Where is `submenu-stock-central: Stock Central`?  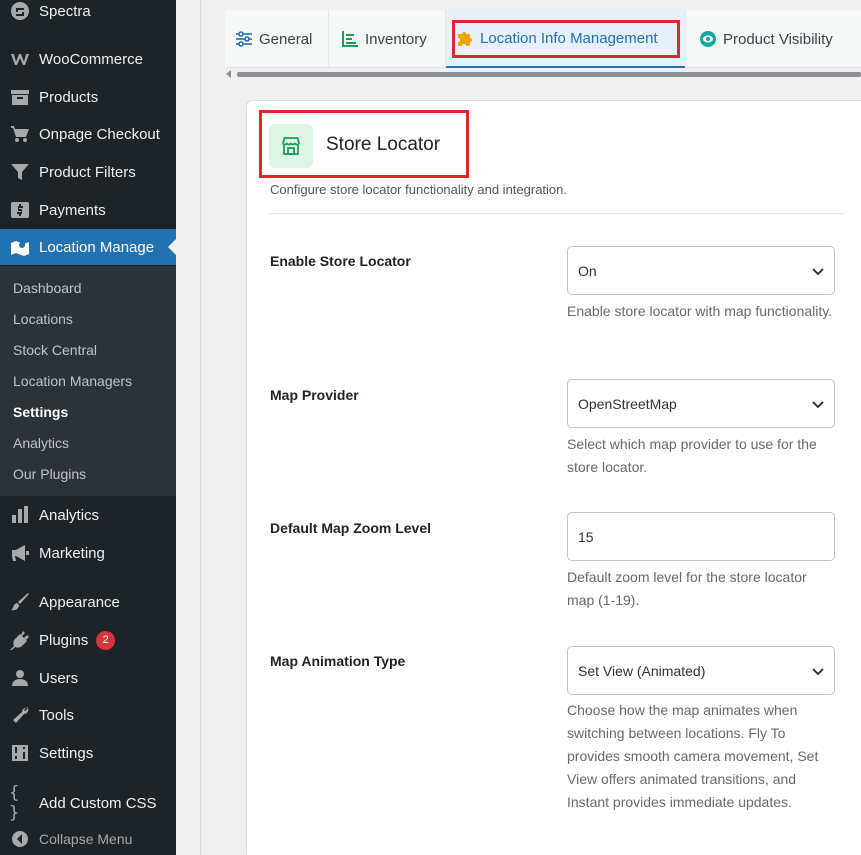
submenu-stock-central: Stock Central is located at coordinates (55, 350).